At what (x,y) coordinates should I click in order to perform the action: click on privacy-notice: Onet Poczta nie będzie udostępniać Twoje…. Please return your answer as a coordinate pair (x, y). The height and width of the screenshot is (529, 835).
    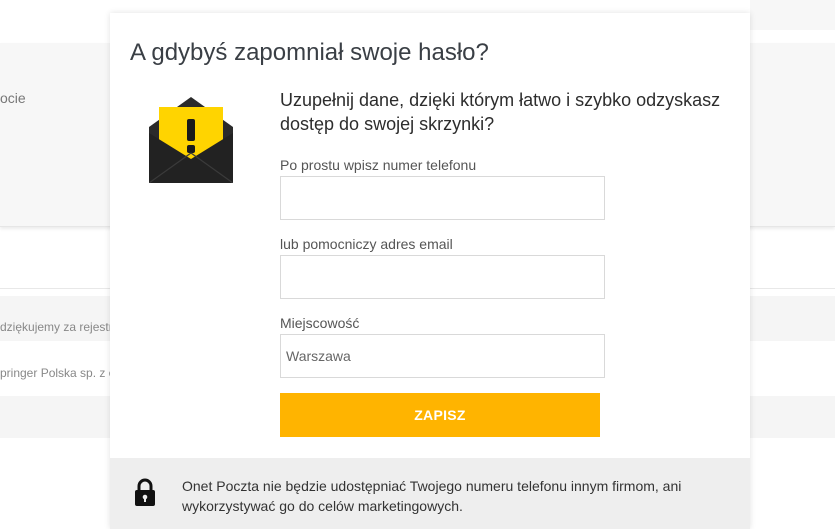
    Looking at the image, I should click on (432, 496).